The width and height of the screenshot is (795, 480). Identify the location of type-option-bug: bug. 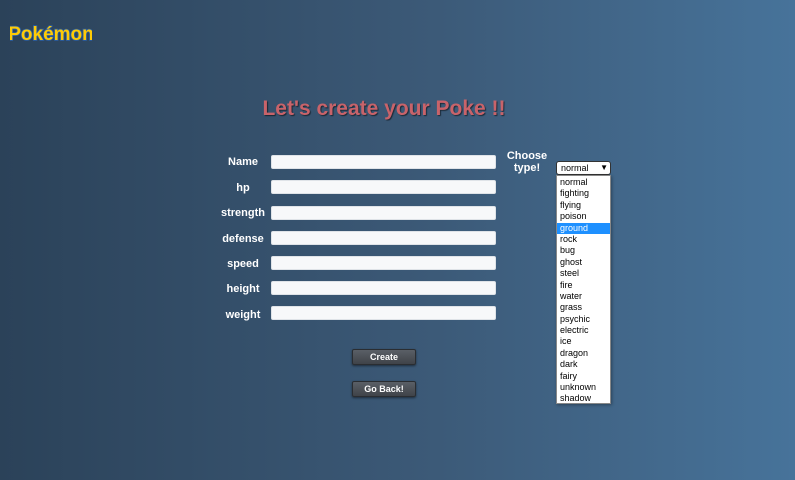
(583, 250).